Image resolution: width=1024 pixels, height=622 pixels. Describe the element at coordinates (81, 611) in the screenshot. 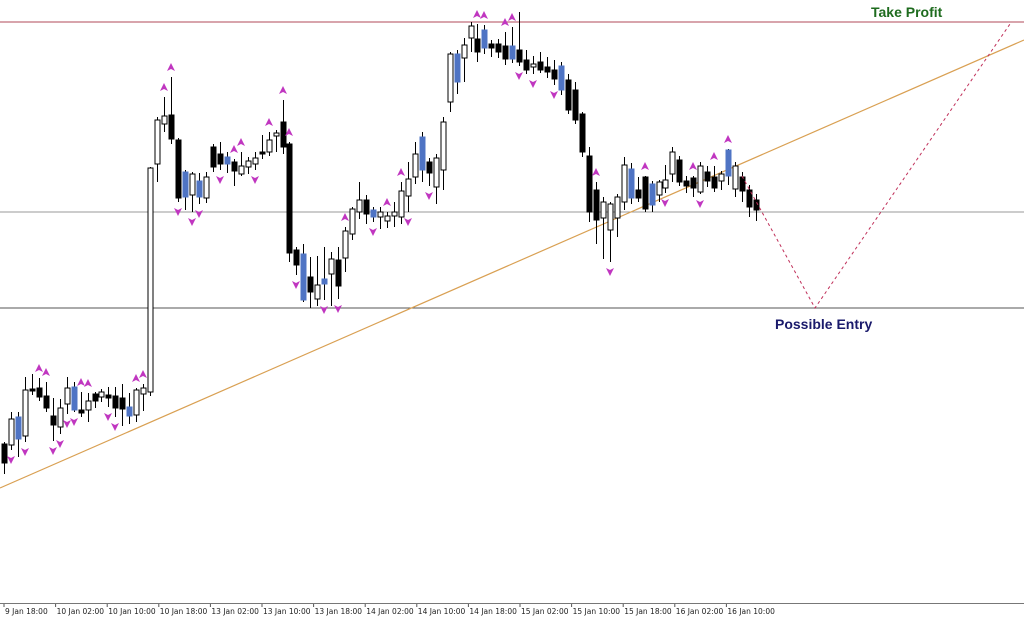

I see `x-tick-label: 10 Jan 02:00` at that location.